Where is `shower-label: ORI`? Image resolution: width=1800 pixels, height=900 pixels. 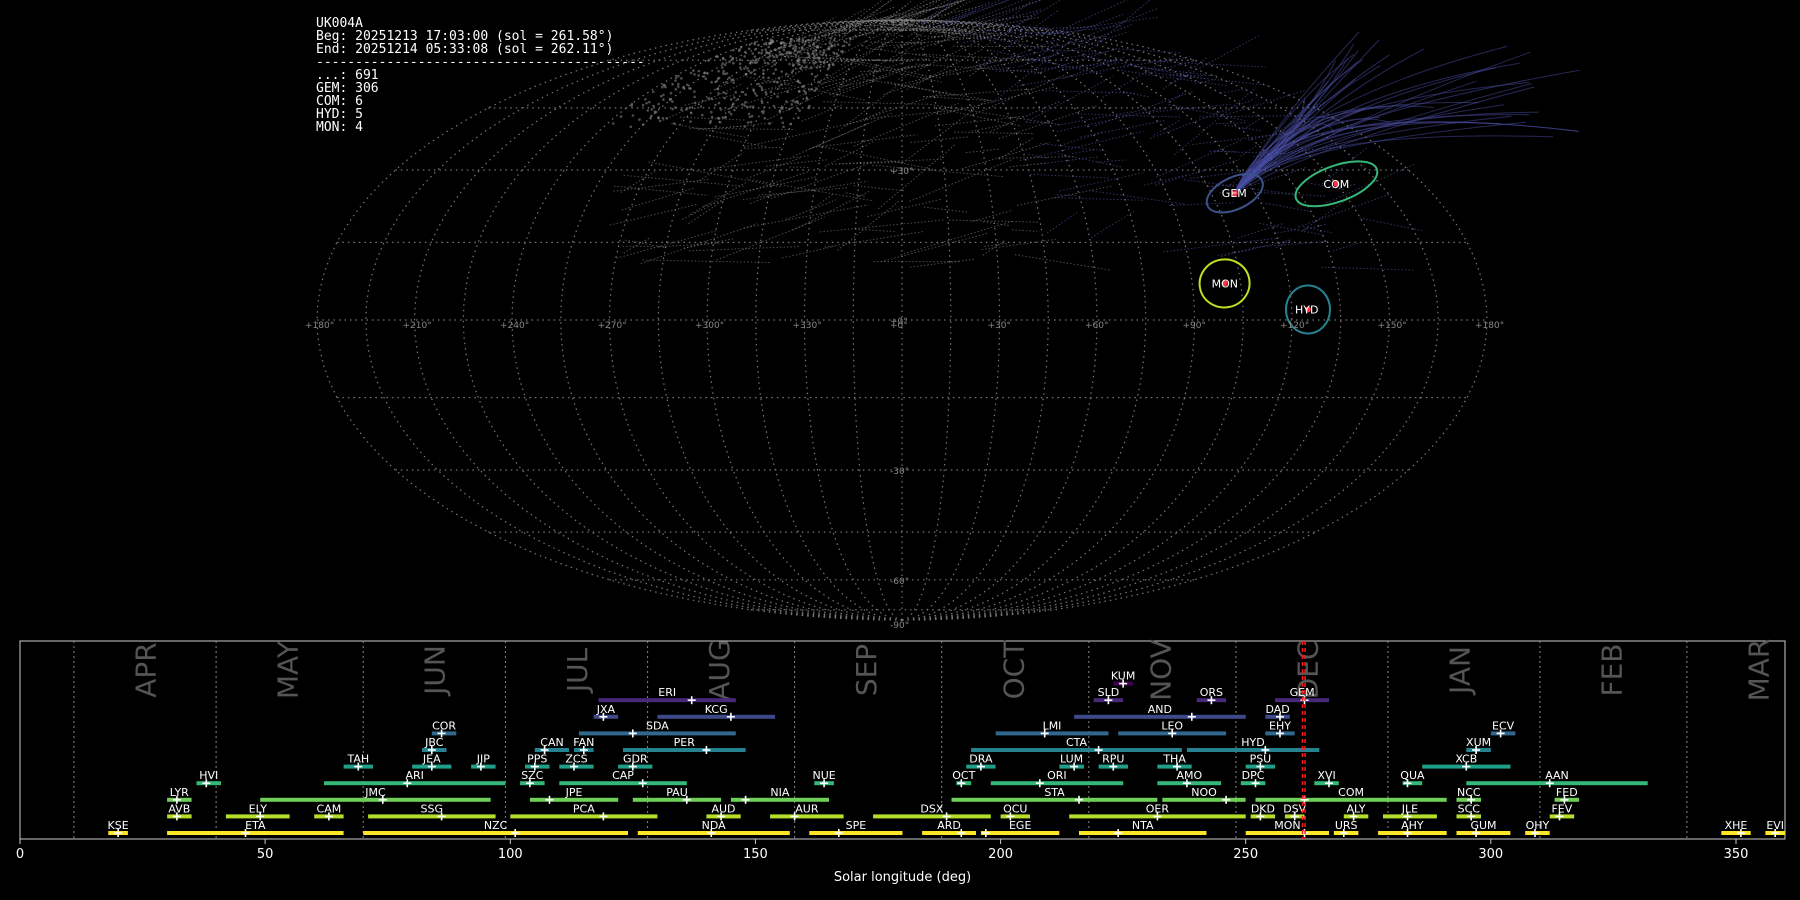 shower-label: ORI is located at coordinates (1057, 775).